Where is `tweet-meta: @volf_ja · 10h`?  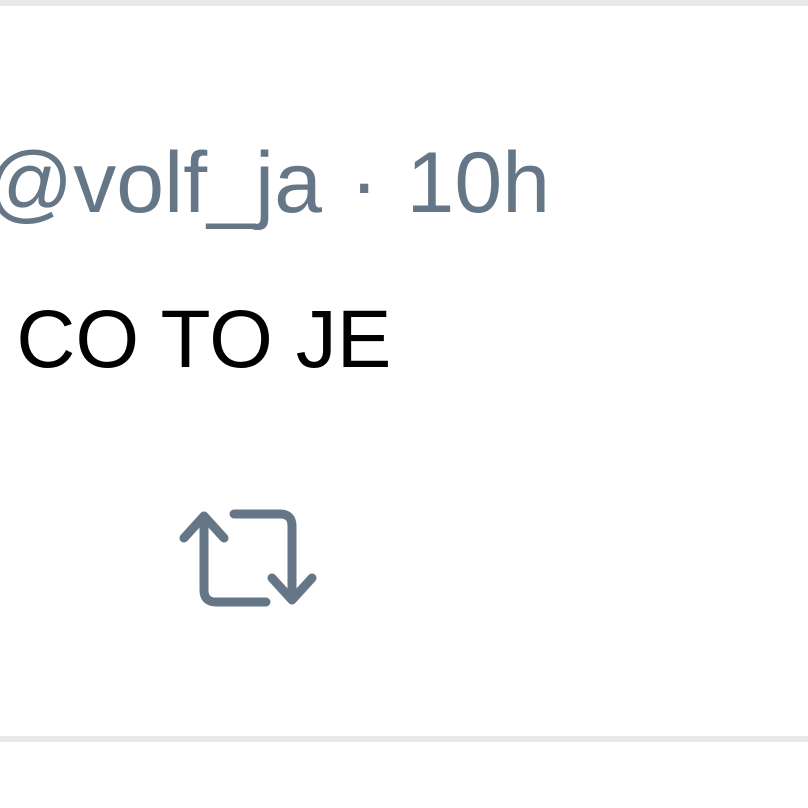
tweet-meta: @volf_ja · 10h is located at coordinates (275, 183).